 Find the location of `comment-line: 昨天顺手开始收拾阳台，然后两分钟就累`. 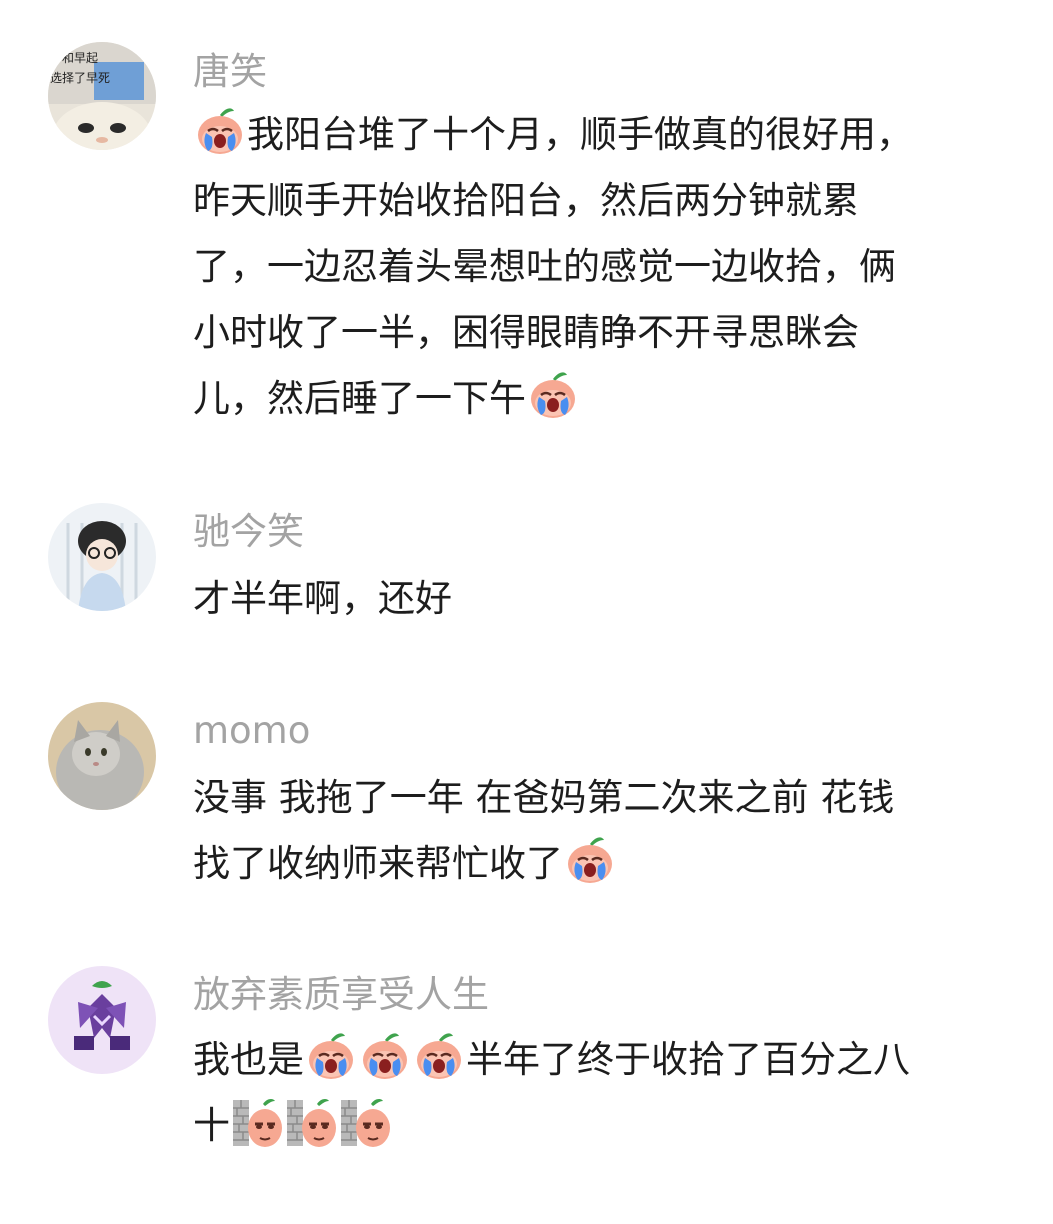

comment-line: 昨天顺手开始收拾阳台，然后两分钟就累 is located at coordinates (526, 200).